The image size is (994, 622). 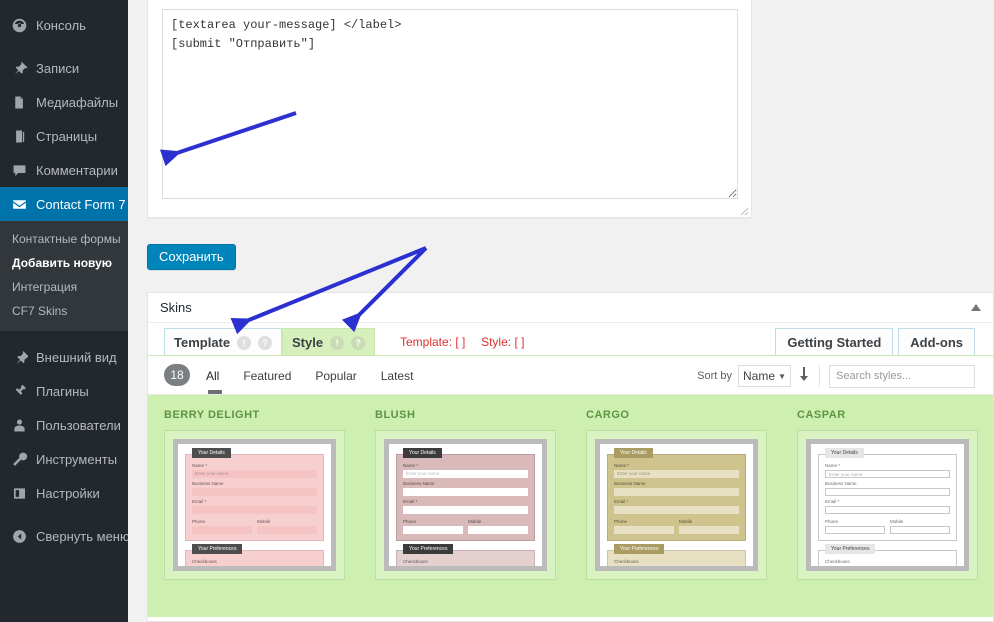 I want to click on sidebar-item-users: Пользователи, so click(x=64, y=425).